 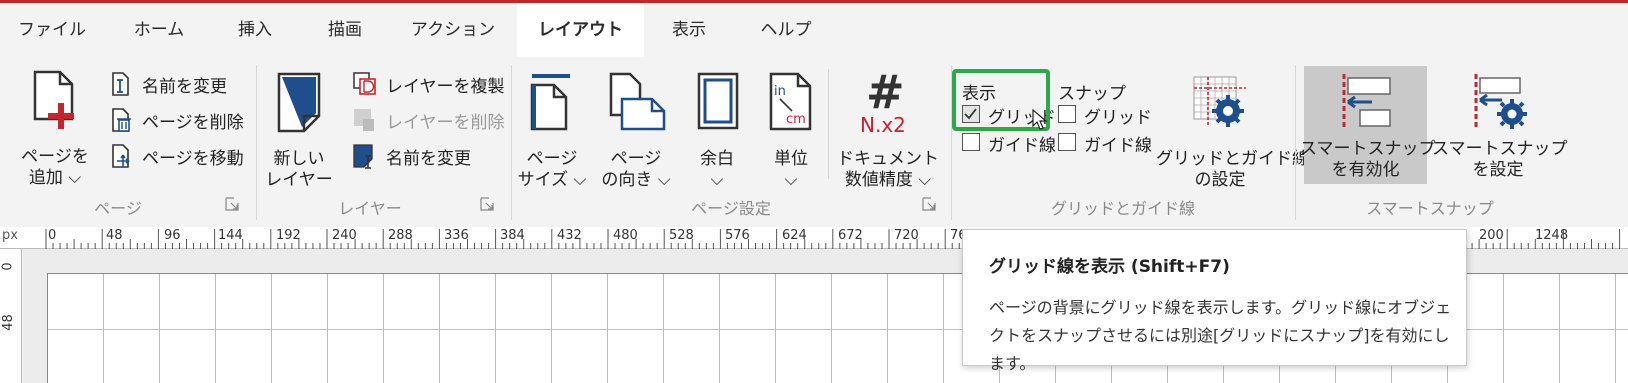 I want to click on move-page-icon, so click(x=121, y=156).